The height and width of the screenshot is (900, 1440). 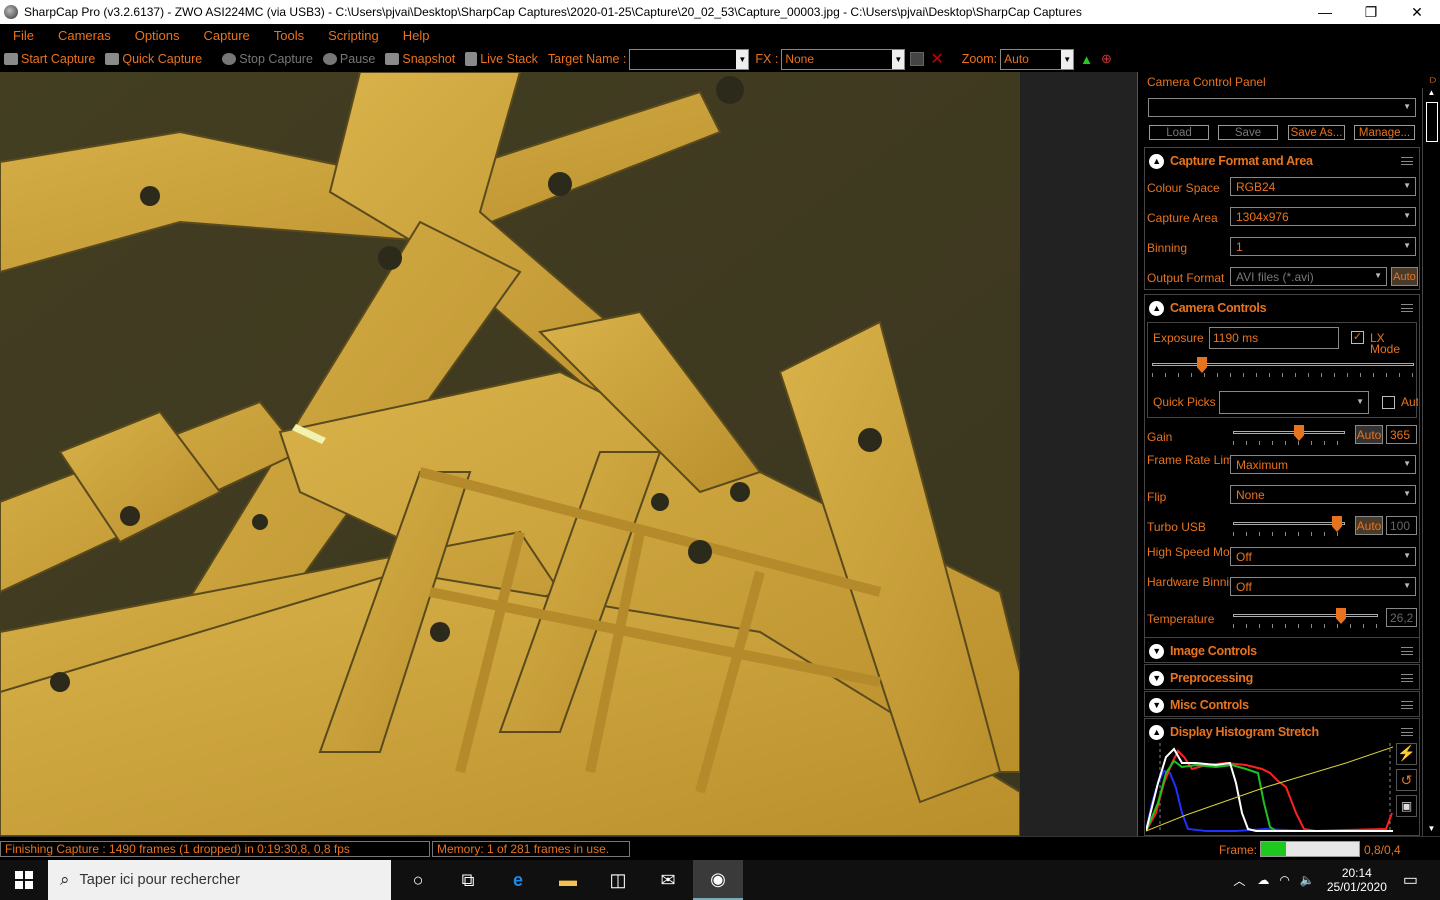 I want to click on scrollbar-thumb, so click(x=1432, y=122).